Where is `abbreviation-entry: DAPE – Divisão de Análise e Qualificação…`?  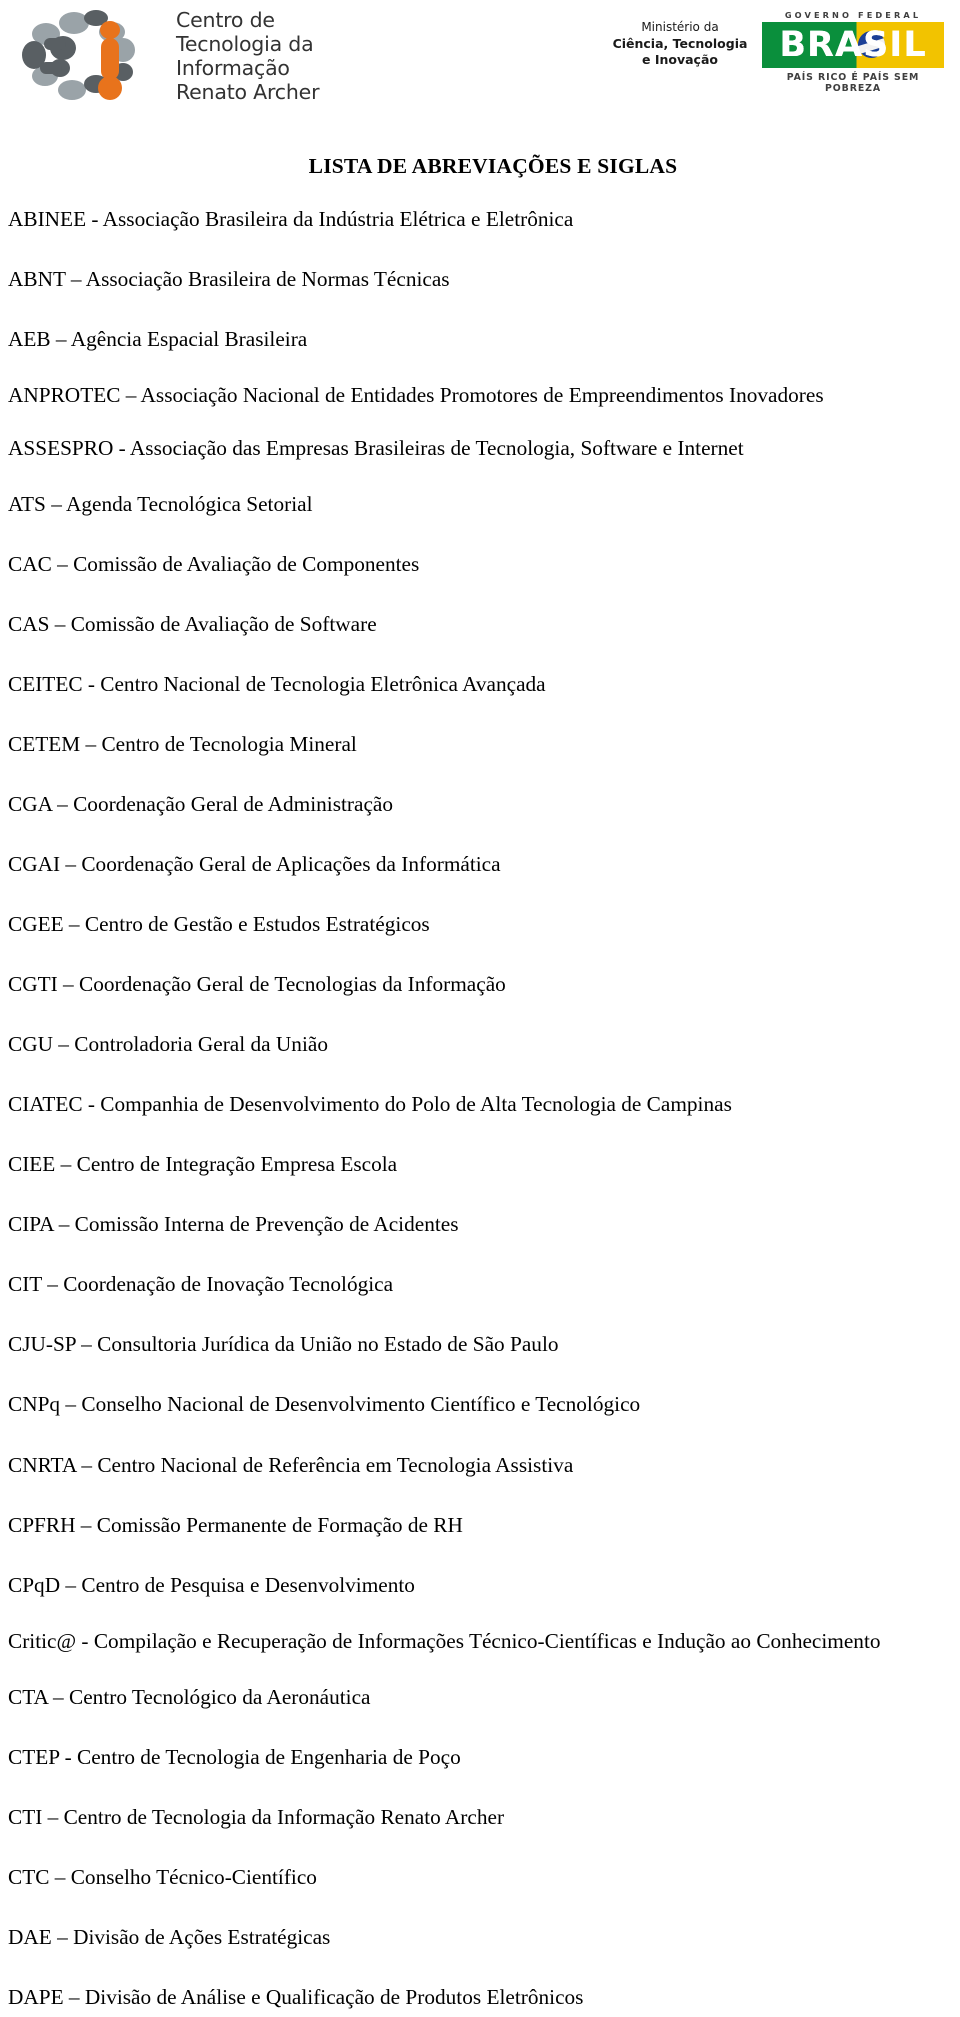
abbreviation-entry: DAPE – Divisão de Análise e Qualificação… is located at coordinates (296, 1997).